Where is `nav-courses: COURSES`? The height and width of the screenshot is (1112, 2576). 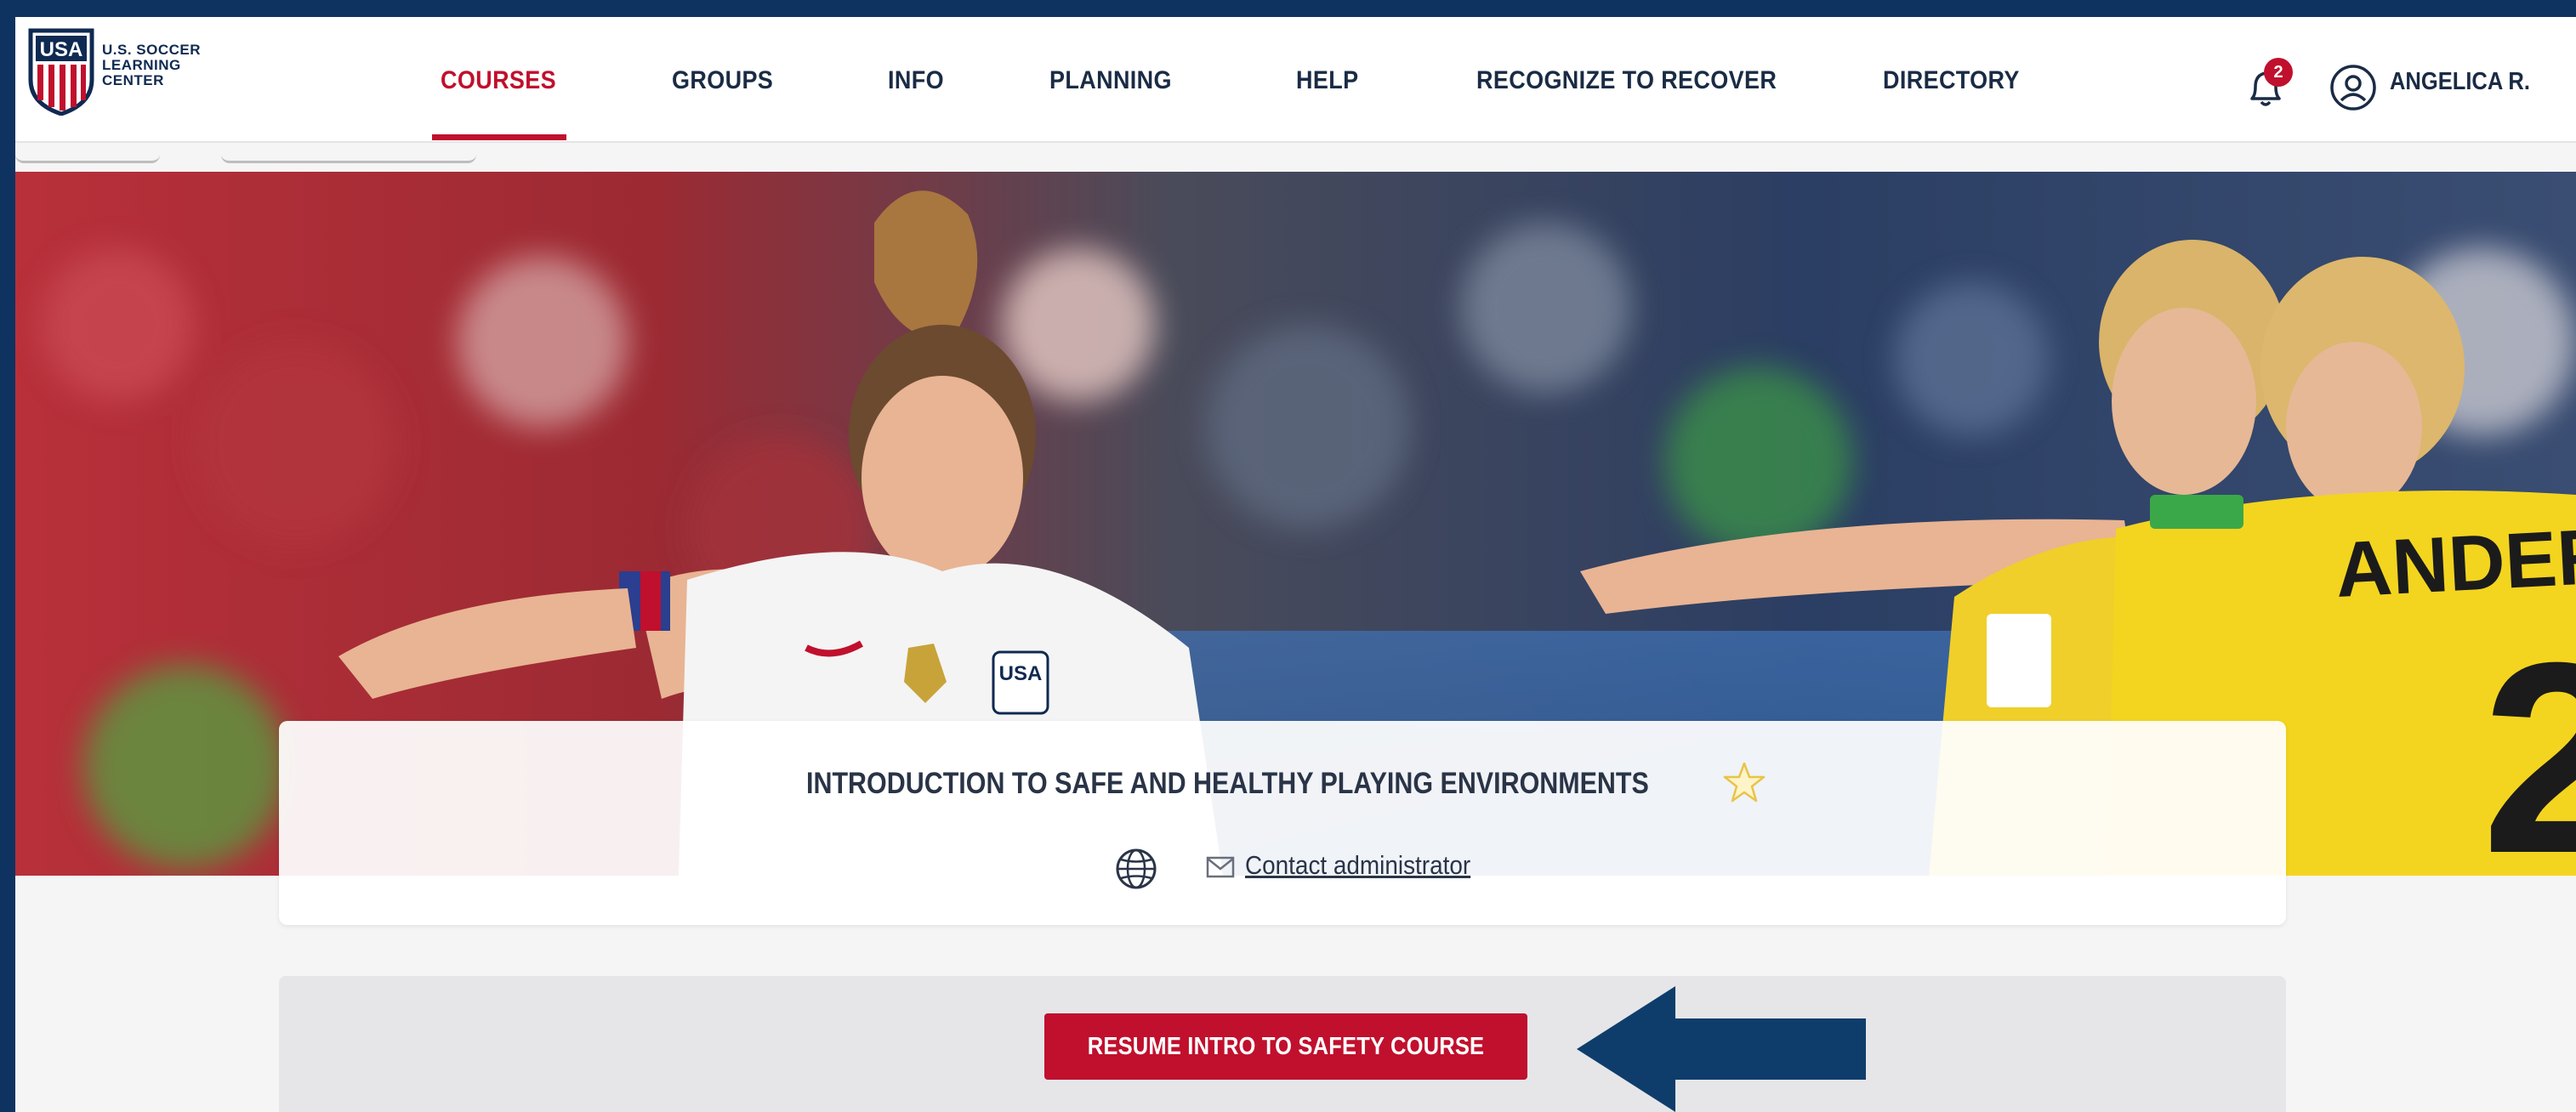 nav-courses: COURSES is located at coordinates (498, 83).